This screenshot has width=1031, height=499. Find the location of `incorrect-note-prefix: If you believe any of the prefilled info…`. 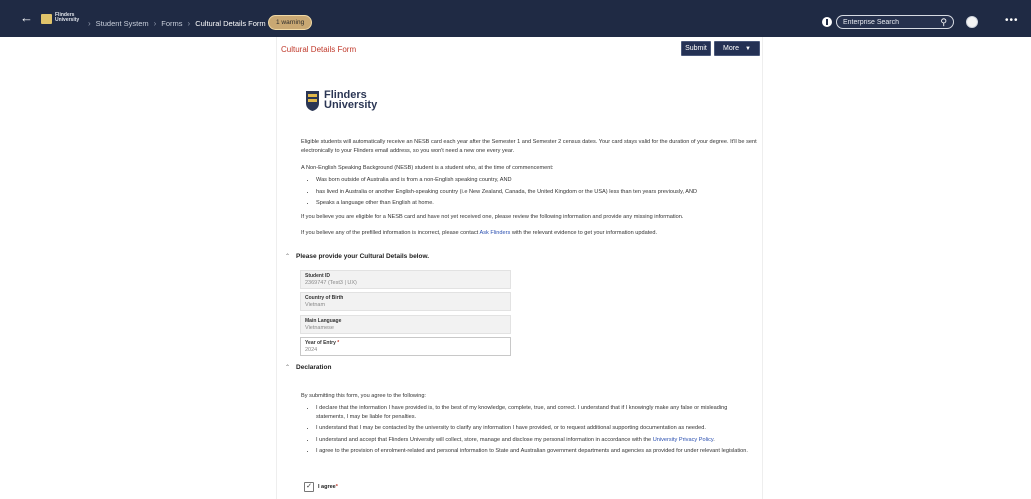

incorrect-note-prefix: If you believe any of the prefilled info… is located at coordinates (390, 233).